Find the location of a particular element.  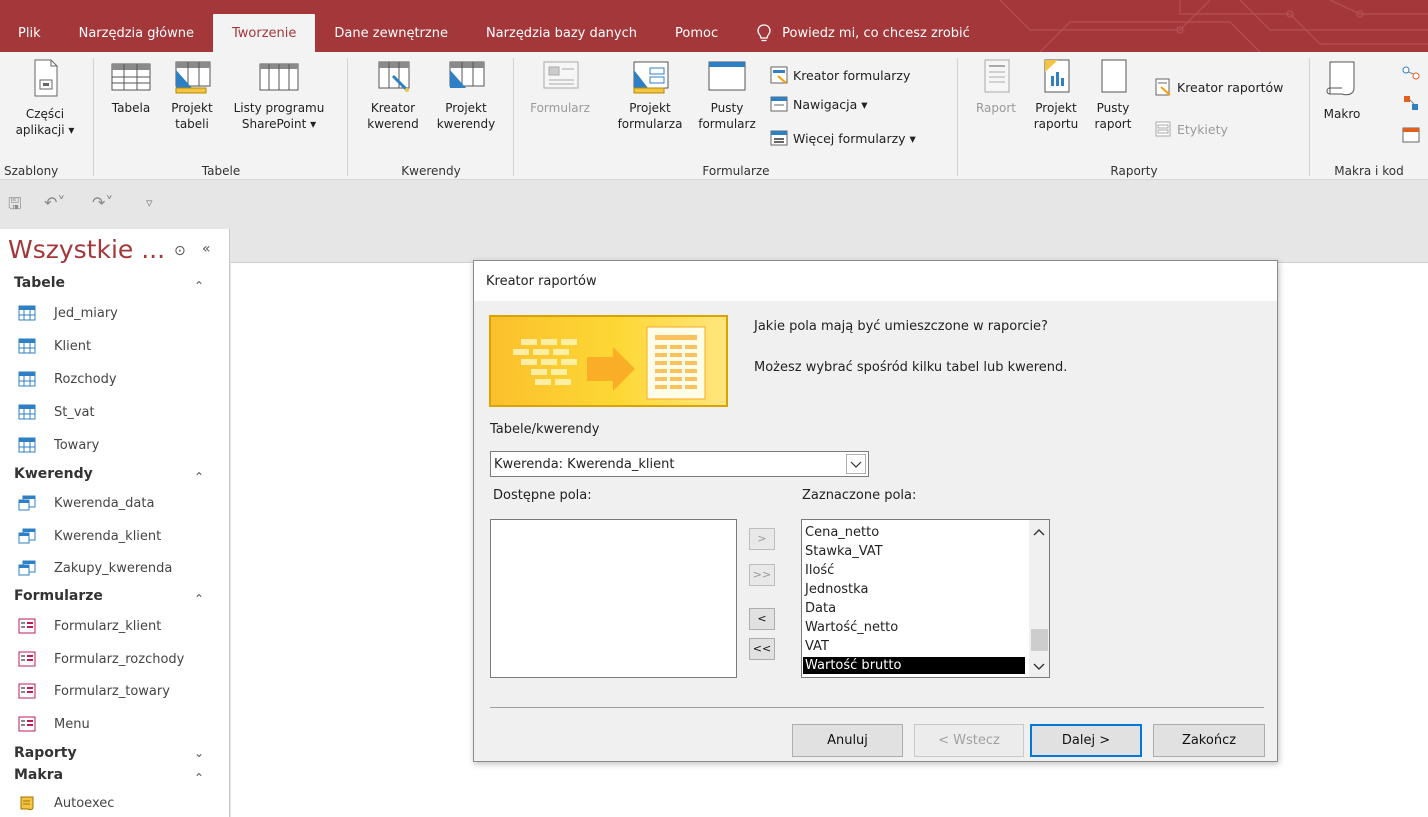

report-wizard-button: Kreator raportów is located at coordinates (1218, 87).